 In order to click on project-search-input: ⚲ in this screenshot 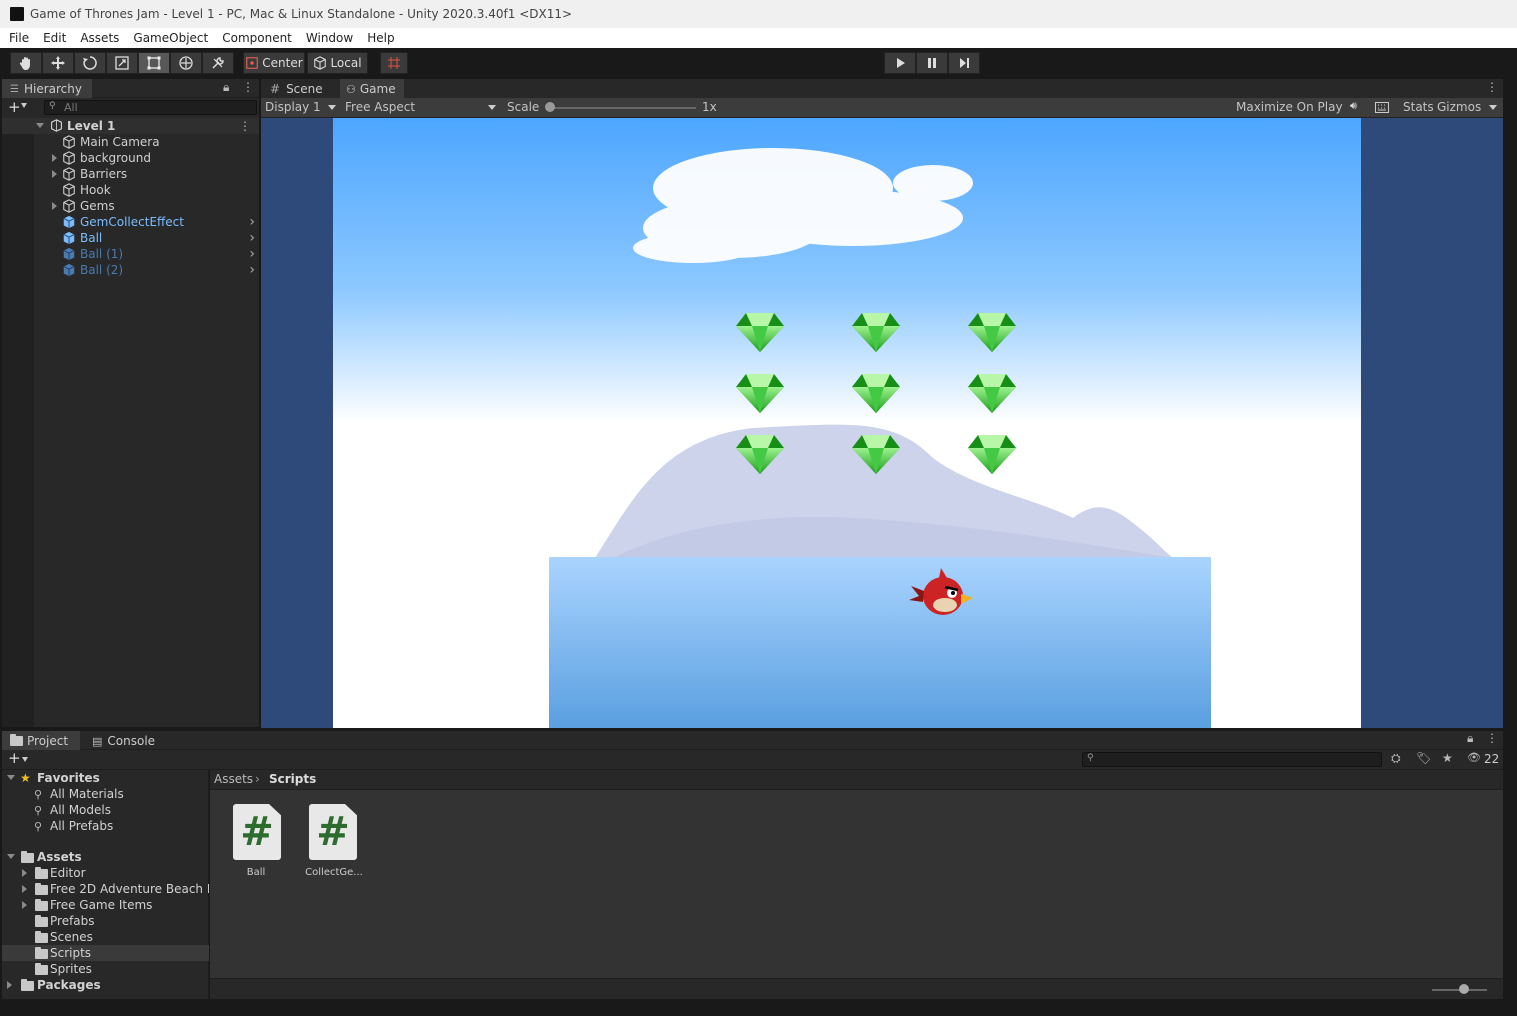, I will do `click(1232, 759)`.